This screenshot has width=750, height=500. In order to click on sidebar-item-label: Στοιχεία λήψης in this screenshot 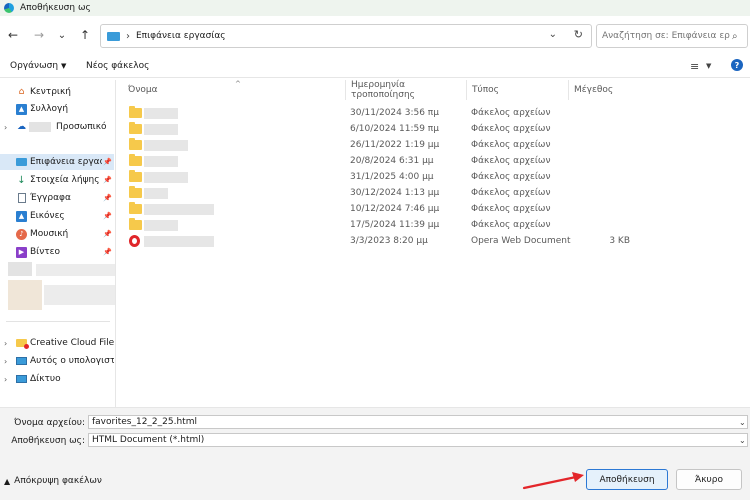, I will do `click(65, 180)`.